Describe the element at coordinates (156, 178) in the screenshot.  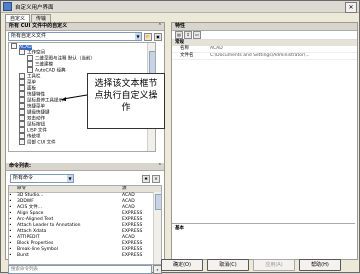
I see `delete-icon: ✕` at that location.